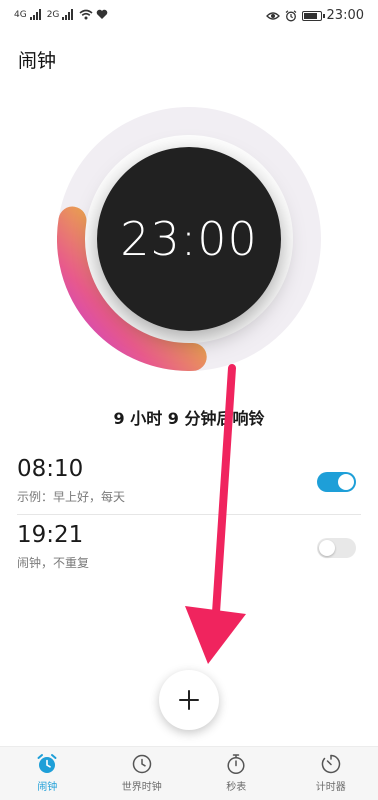 The width and height of the screenshot is (378, 800). I want to click on divider, so click(189, 514).